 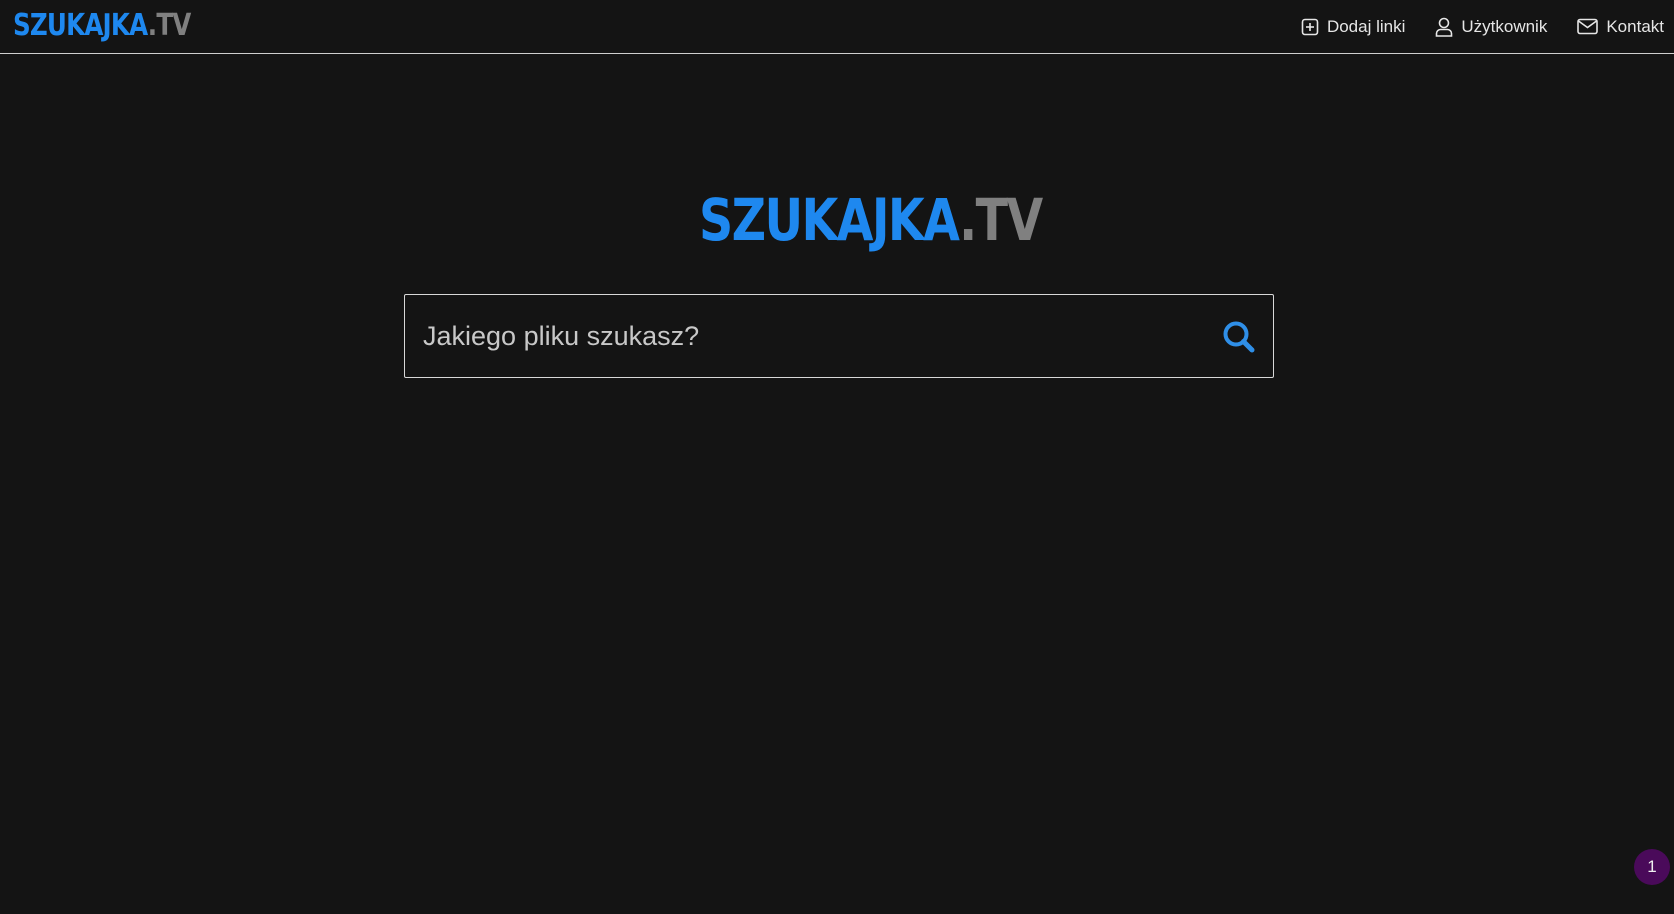 I want to click on header-logo: SZUKAJKA.TV, so click(x=102, y=26).